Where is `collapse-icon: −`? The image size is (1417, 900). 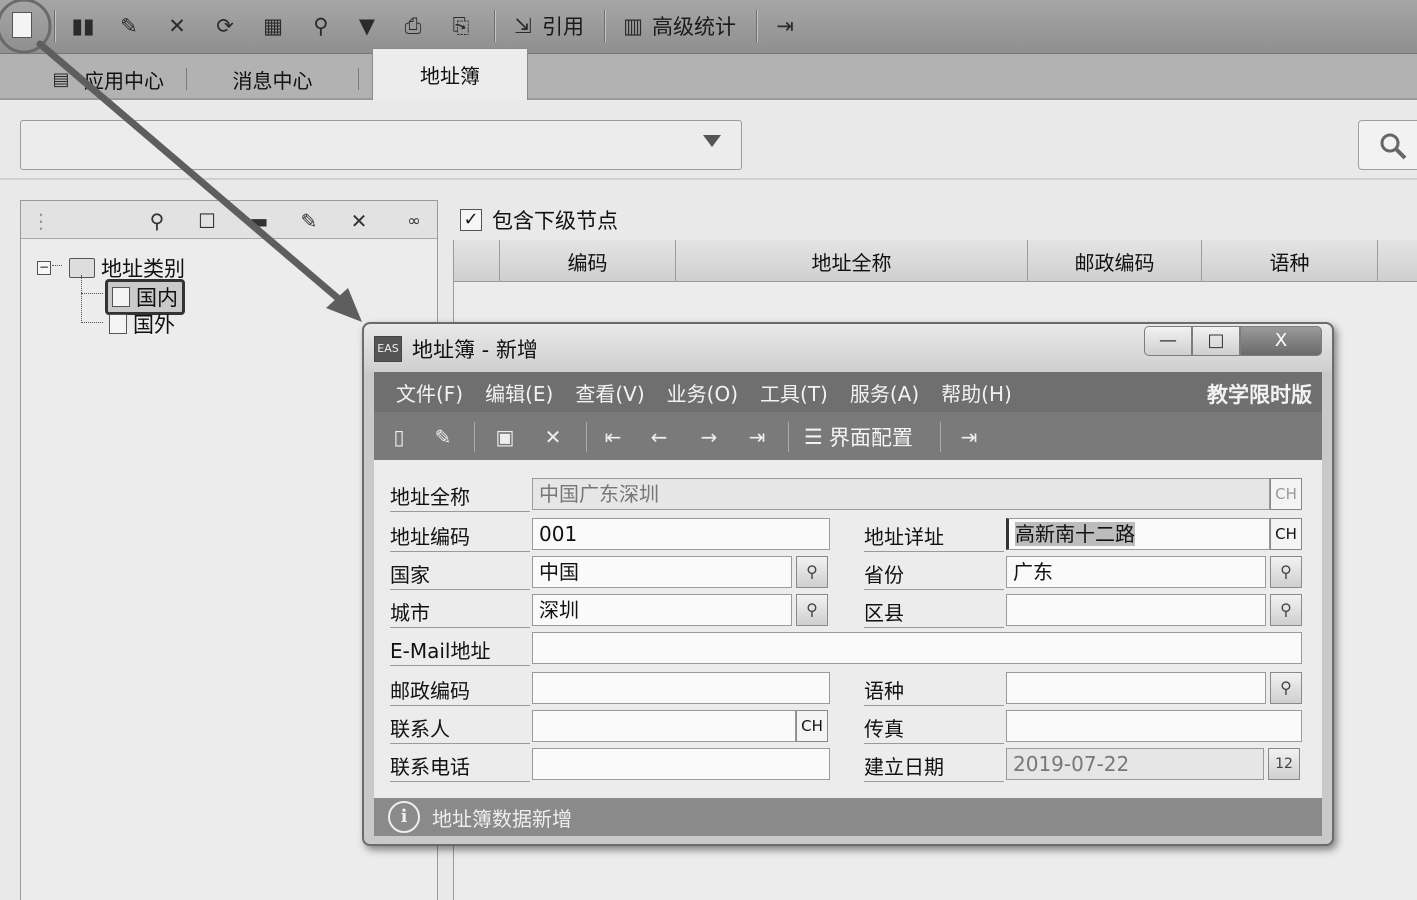
collapse-icon: − is located at coordinates (44, 268).